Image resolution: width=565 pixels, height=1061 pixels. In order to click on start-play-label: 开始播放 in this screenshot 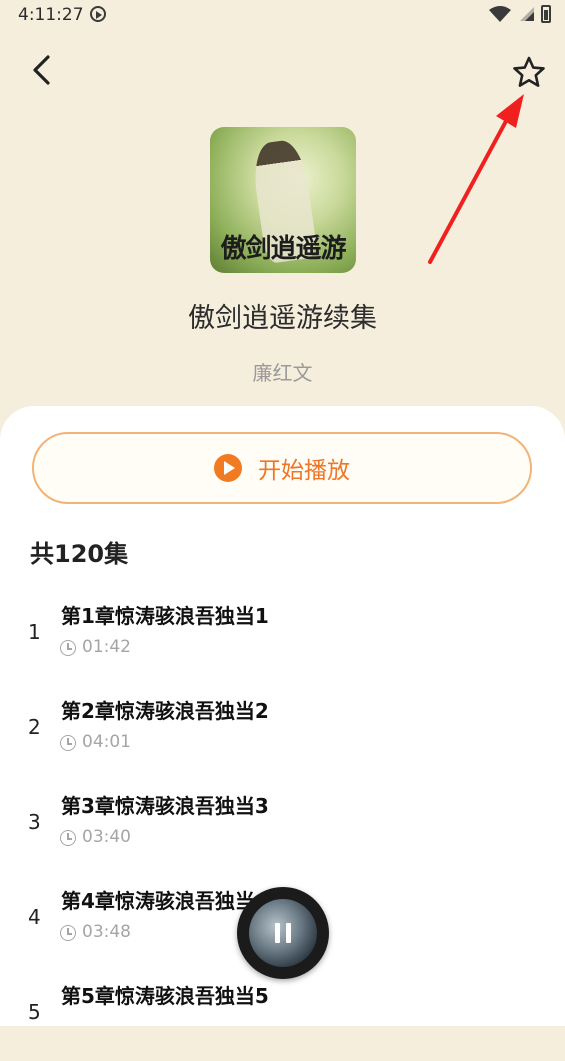, I will do `click(304, 471)`.